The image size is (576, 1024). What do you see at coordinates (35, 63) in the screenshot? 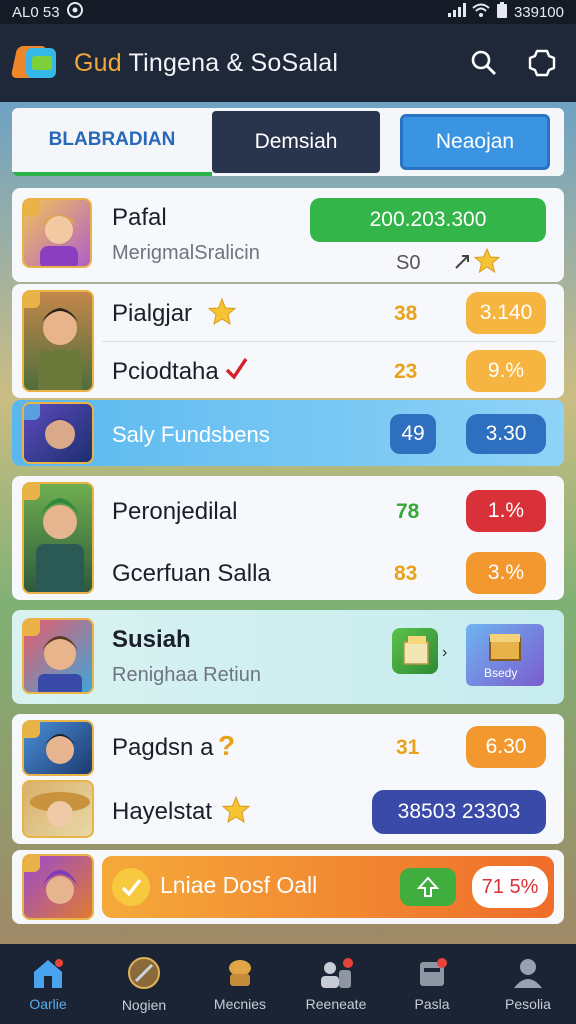
I see `app-logo` at bounding box center [35, 63].